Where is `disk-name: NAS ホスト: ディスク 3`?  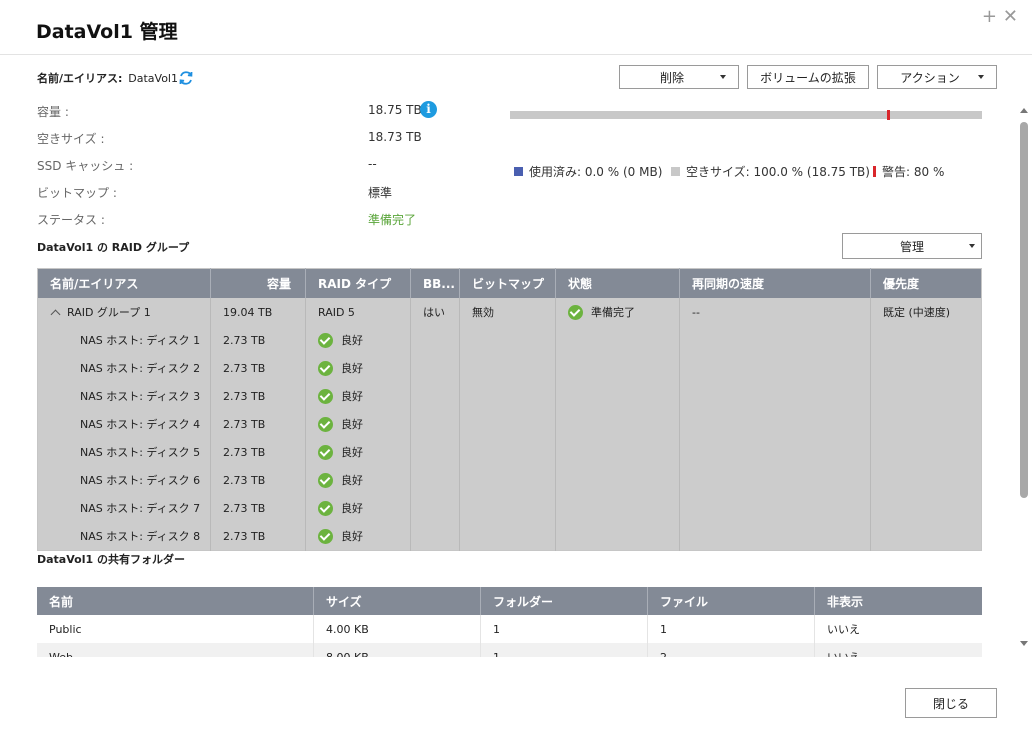 disk-name: NAS ホスト: ディスク 3 is located at coordinates (124, 396).